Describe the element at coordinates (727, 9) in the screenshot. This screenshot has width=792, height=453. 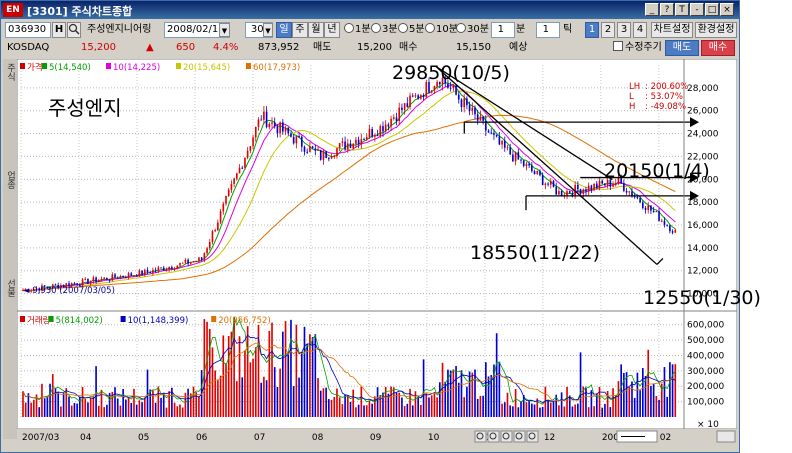
I see `close-button: ×` at that location.